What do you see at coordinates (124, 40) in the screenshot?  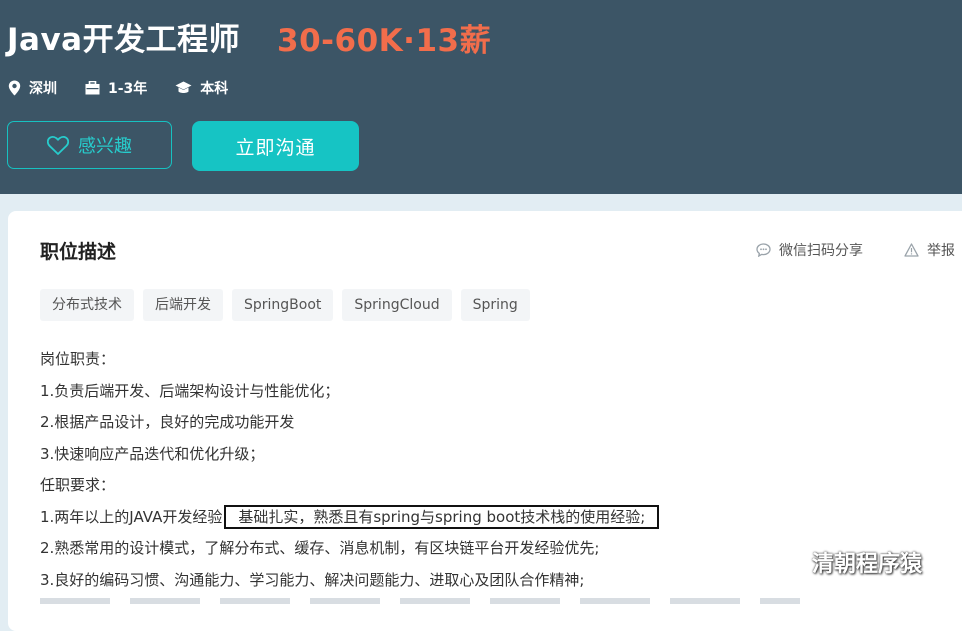 I see `job-title: Java开发工程师` at bounding box center [124, 40].